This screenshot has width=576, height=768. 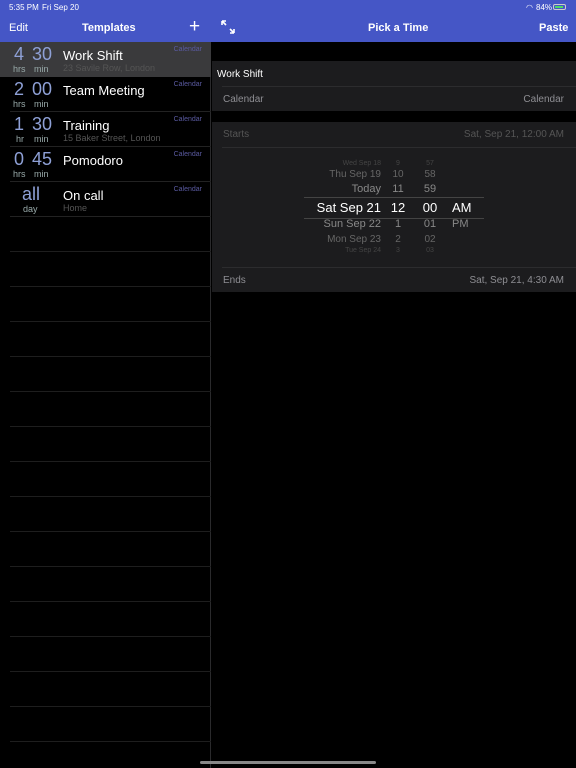 What do you see at coordinates (93, 160) in the screenshot?
I see `template-title: Pomodoro` at bounding box center [93, 160].